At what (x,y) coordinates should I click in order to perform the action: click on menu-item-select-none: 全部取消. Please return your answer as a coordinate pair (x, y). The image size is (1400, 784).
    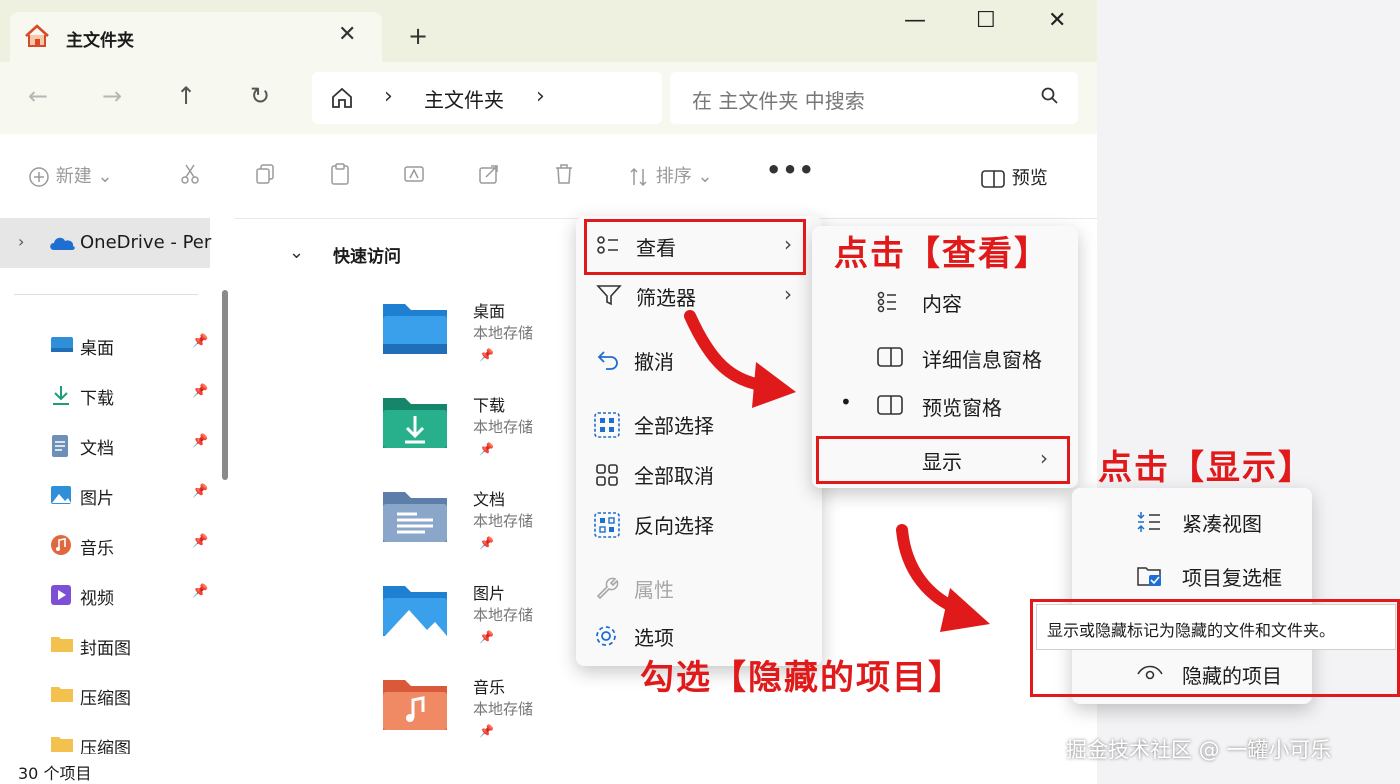
    Looking at the image, I should click on (699, 474).